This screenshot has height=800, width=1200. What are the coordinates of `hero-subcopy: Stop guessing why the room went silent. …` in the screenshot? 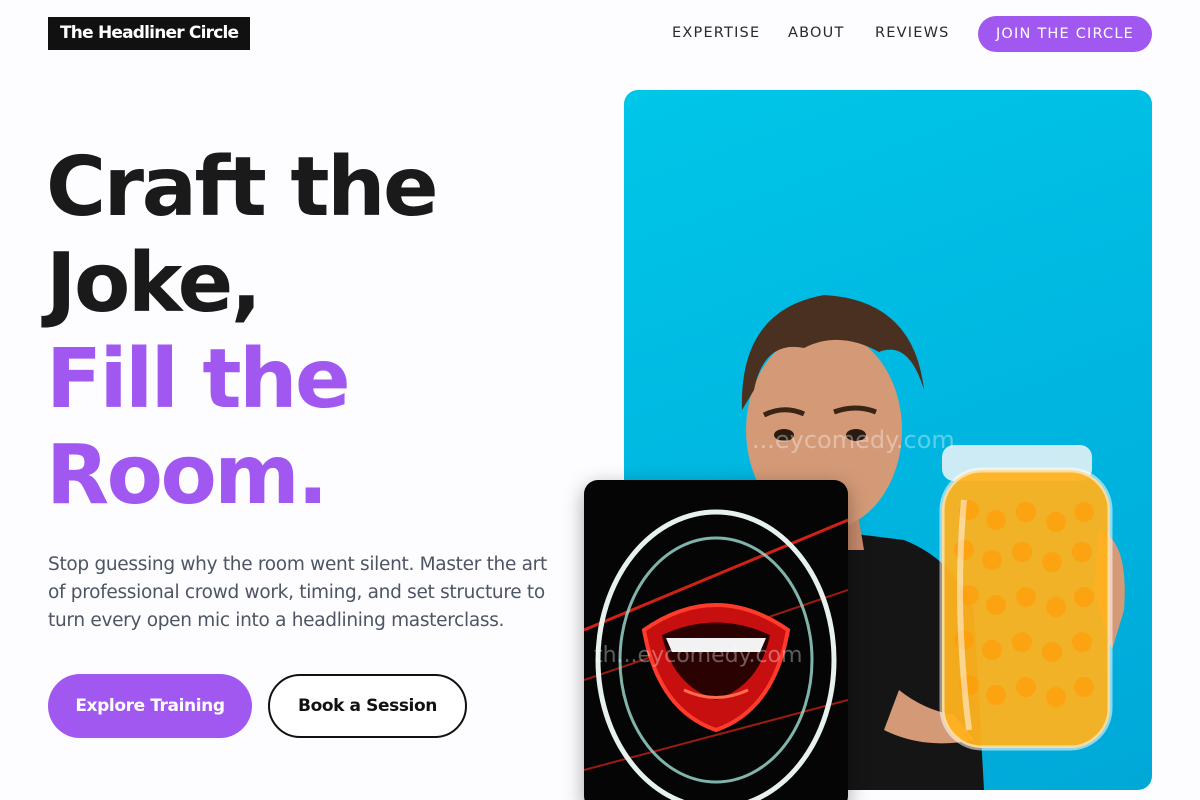 It's located at (297, 592).